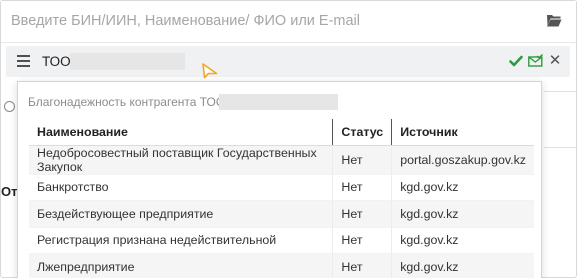  I want to click on mail-check-icon, so click(535, 60).